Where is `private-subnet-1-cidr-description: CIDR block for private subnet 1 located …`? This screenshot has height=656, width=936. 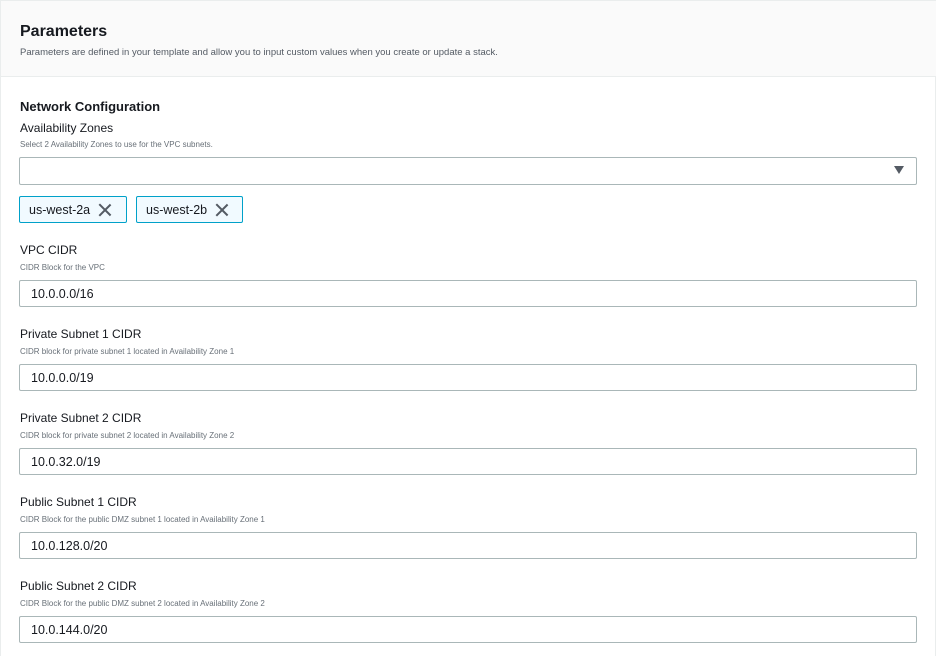 private-subnet-1-cidr-description: CIDR block for private subnet 1 located … is located at coordinates (127, 351).